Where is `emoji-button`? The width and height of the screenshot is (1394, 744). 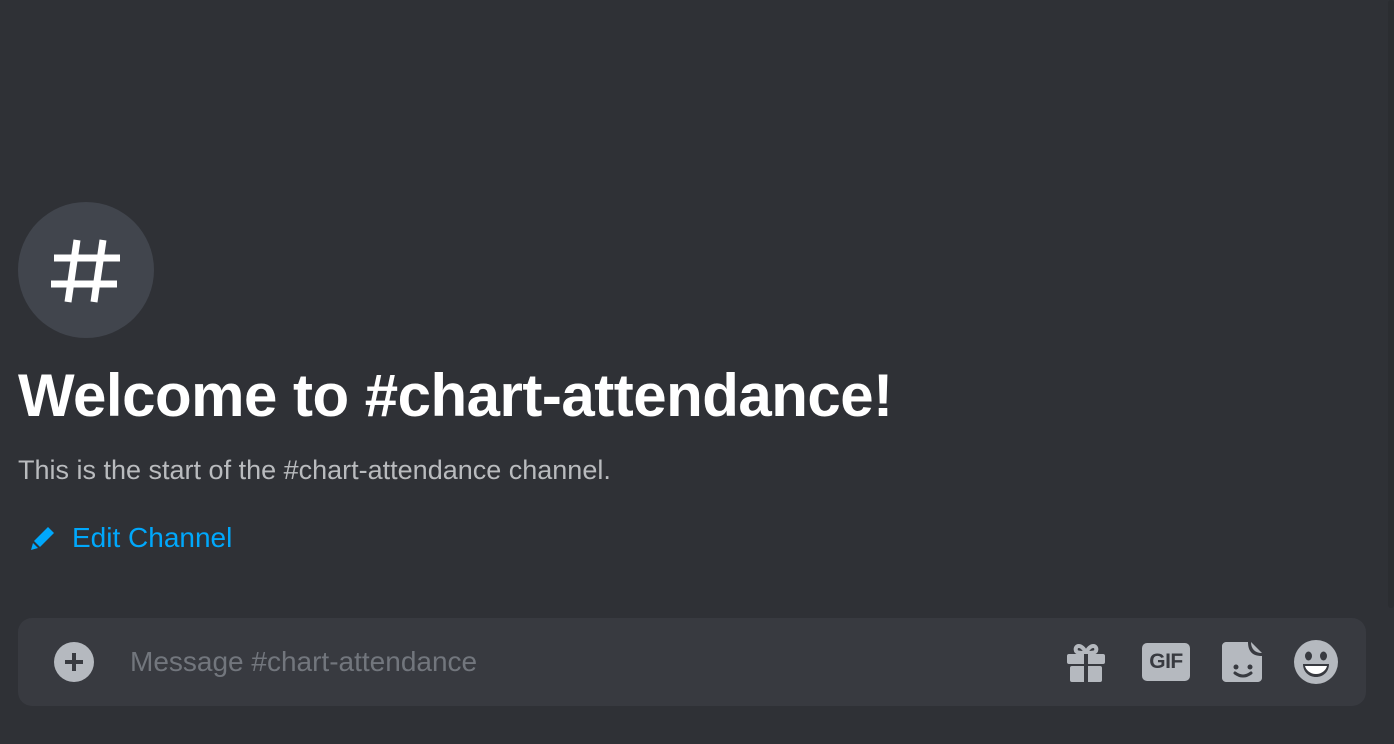 emoji-button is located at coordinates (1316, 662).